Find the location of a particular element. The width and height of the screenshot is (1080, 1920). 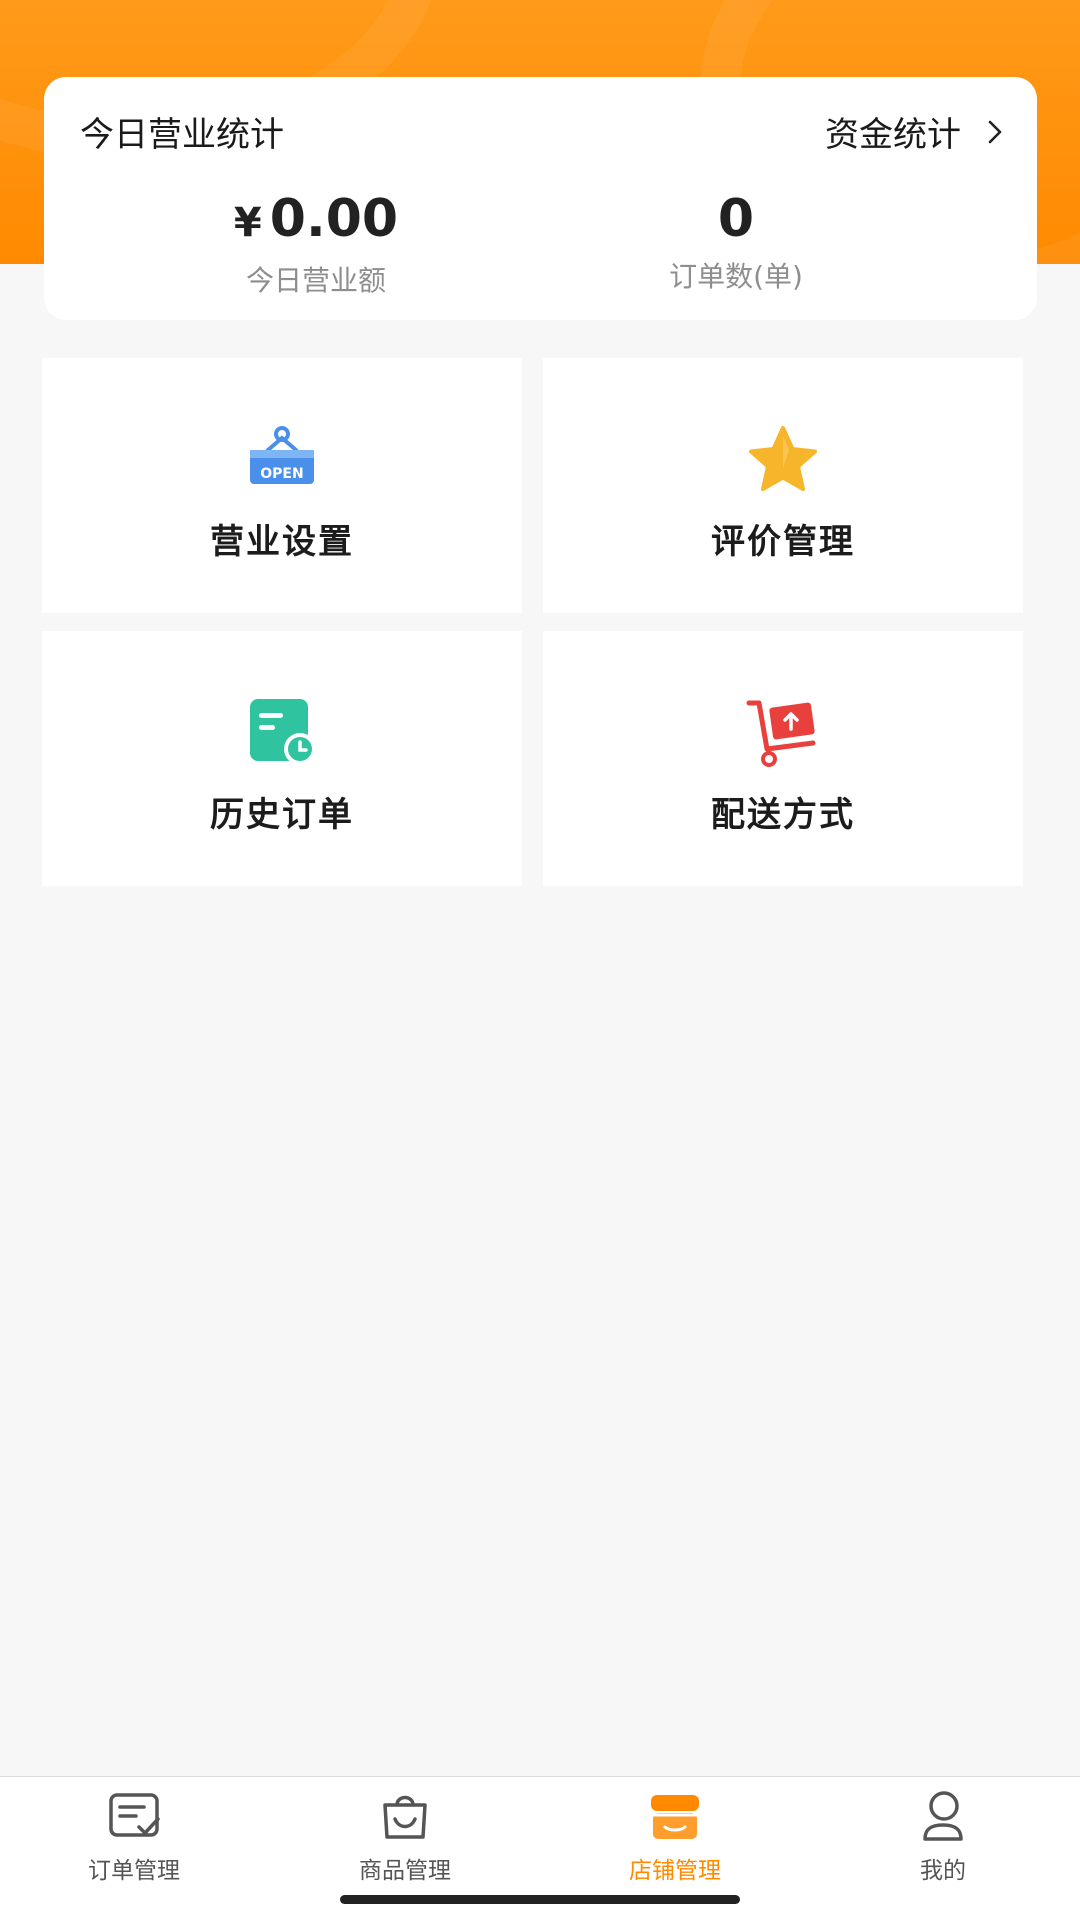

today-revenue-value: ¥ 0.00 is located at coordinates (316, 221).